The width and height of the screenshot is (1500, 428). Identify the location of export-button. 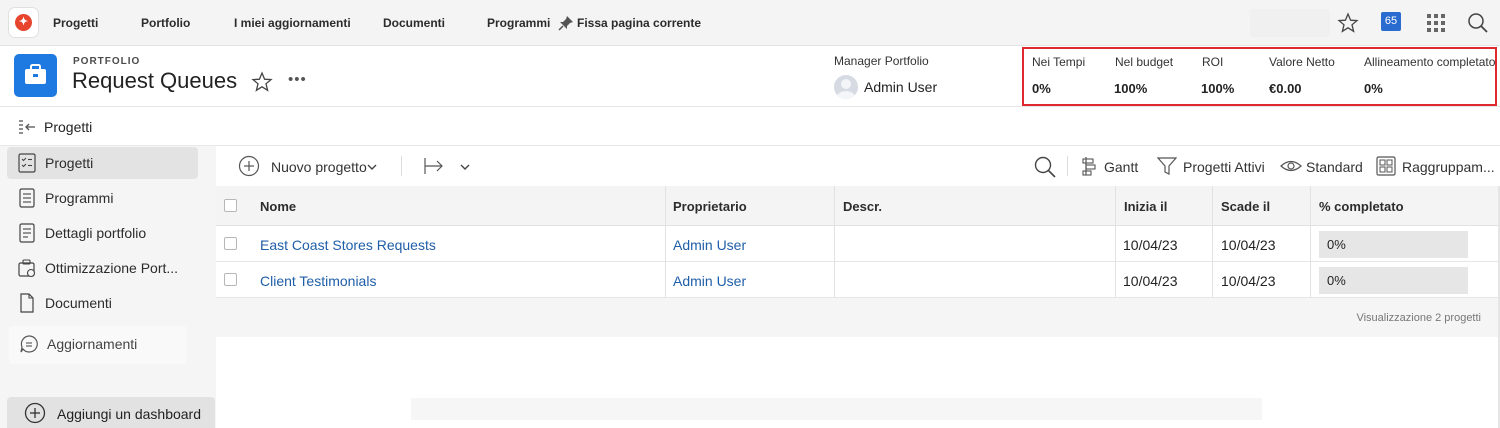
(448, 166).